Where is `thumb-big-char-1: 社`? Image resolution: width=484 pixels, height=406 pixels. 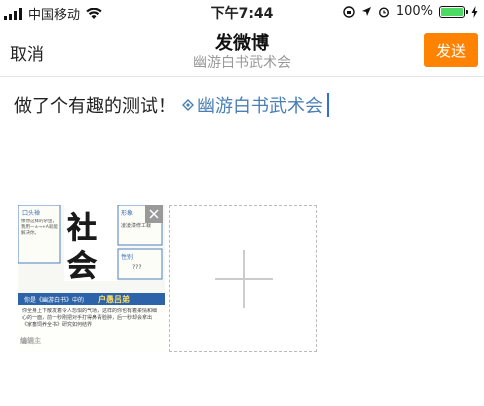
thumb-big-char-1: 社 is located at coordinates (82, 228).